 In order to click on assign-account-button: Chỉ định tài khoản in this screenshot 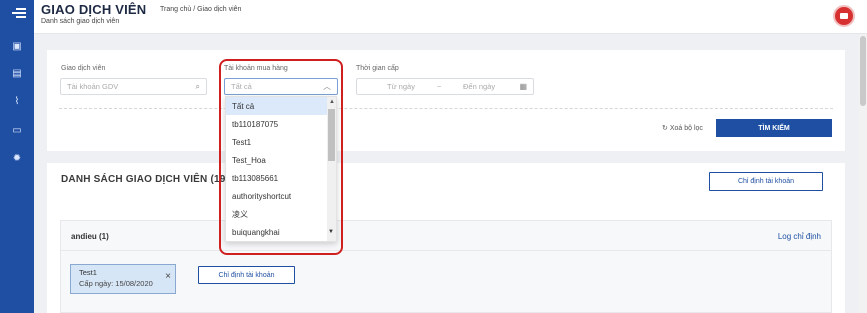, I will do `click(766, 181)`.